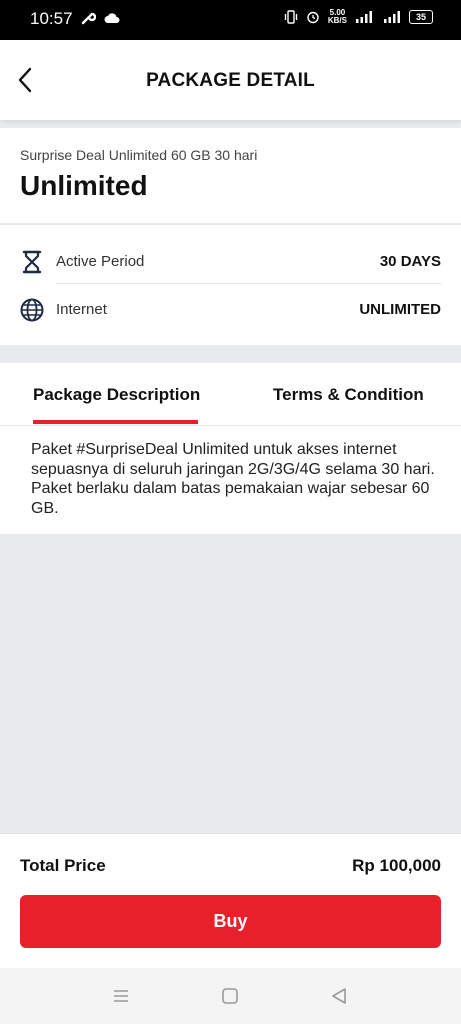  Describe the element at coordinates (115, 422) in the screenshot. I see `active-tab-indicator` at that location.